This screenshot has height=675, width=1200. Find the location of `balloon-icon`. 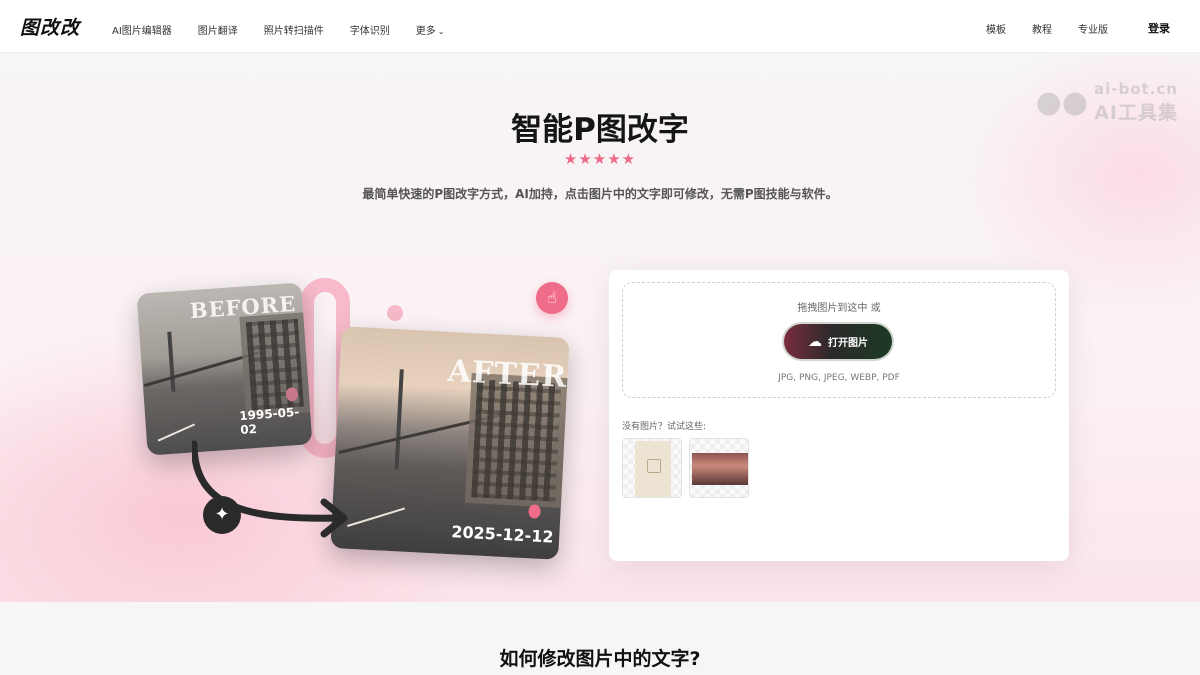

balloon-icon is located at coordinates (534, 511).